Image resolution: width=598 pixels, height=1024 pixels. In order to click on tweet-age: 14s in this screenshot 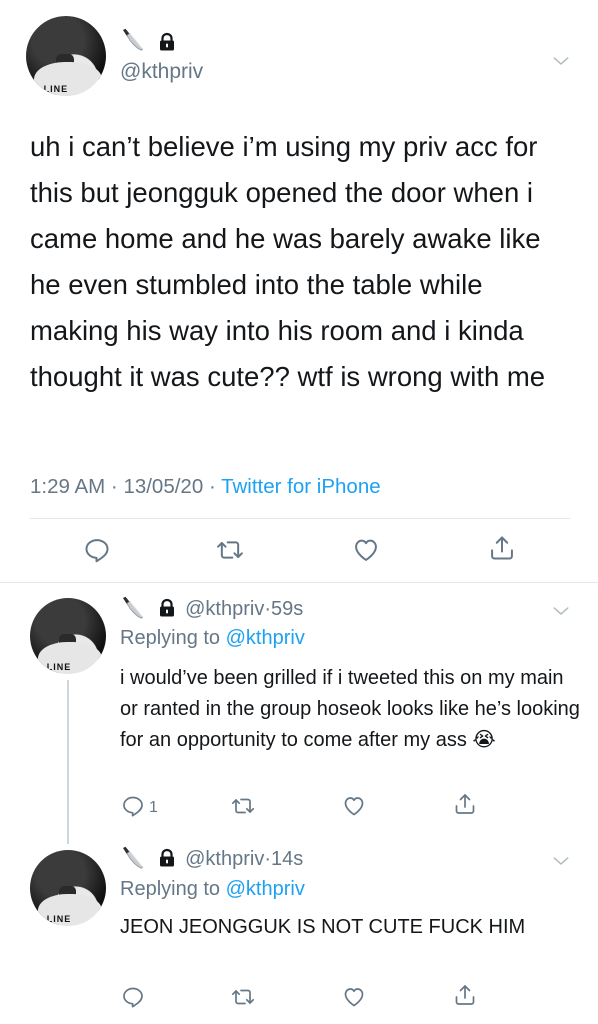, I will do `click(287, 859)`.